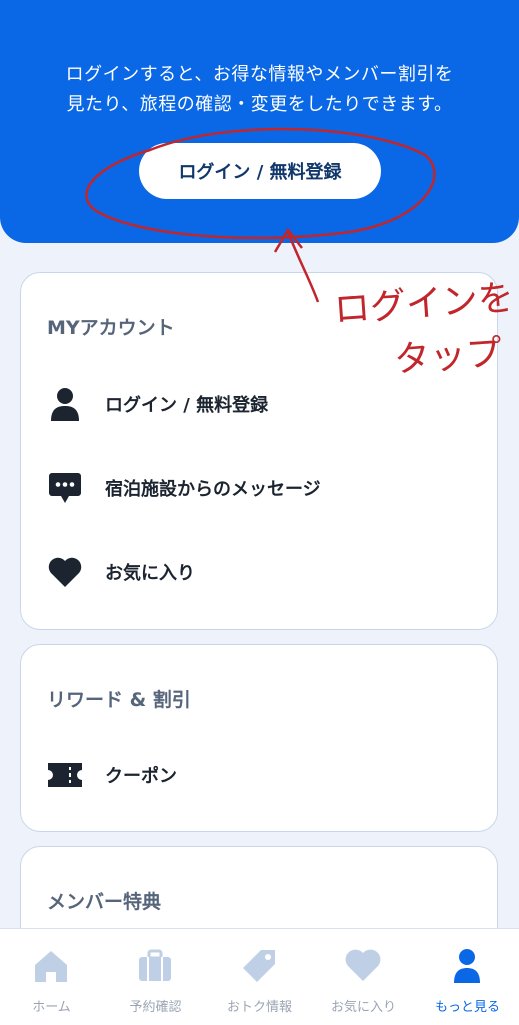 This screenshot has height=1025, width=519. What do you see at coordinates (213, 489) in the screenshot?
I see `menu-item-messages-label: 宿泊施設からのメッセージ` at bounding box center [213, 489].